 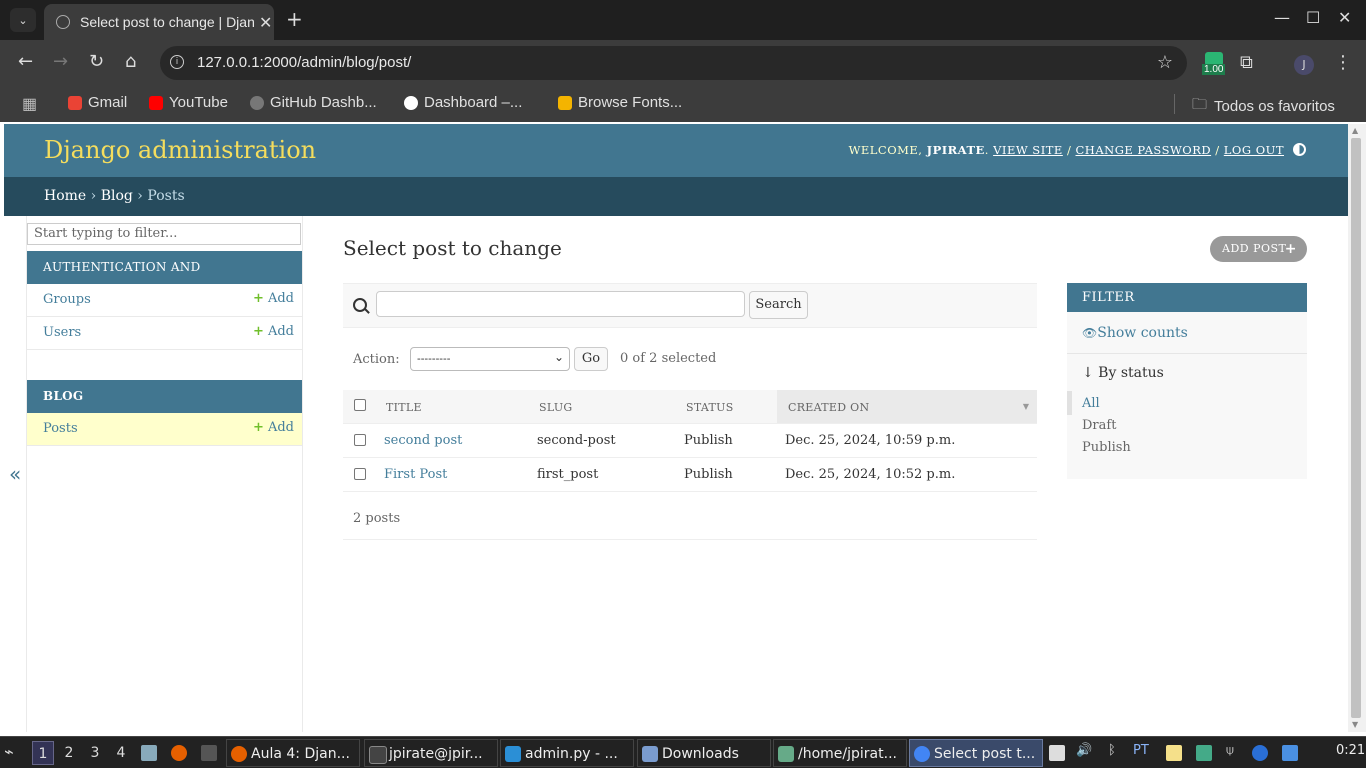 I want to click on site-branding: Django administration, so click(x=180, y=150).